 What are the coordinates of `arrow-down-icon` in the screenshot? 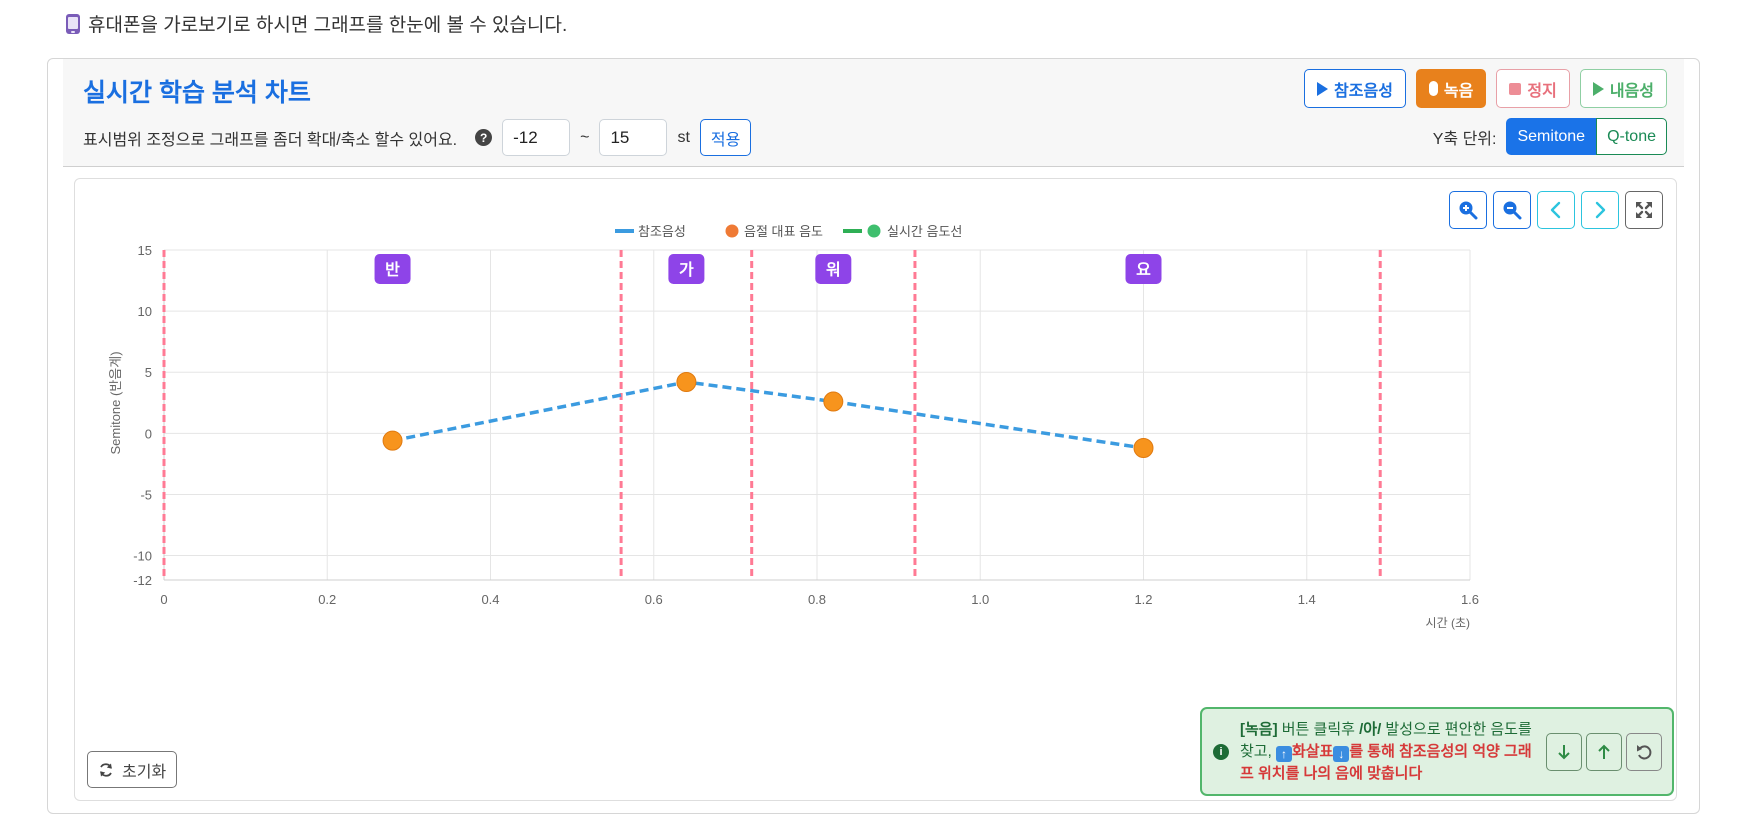 It's located at (1564, 752).